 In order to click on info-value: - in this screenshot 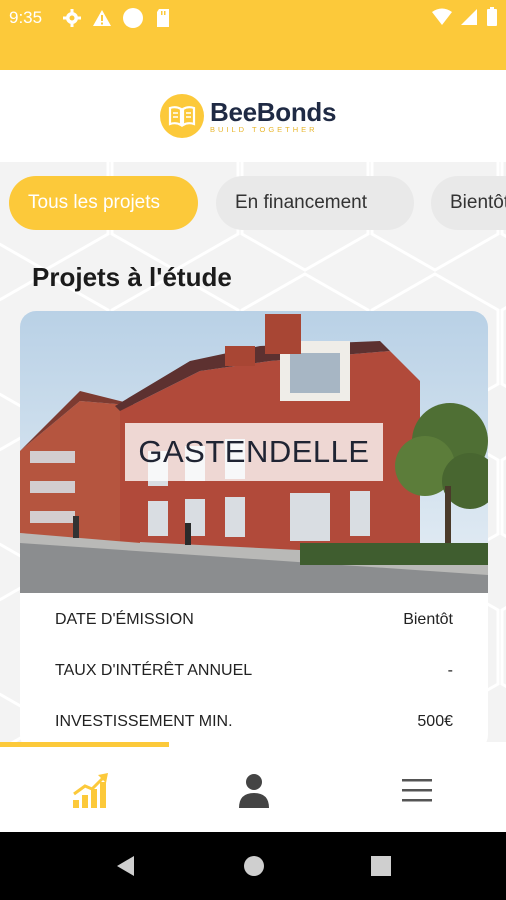, I will do `click(450, 670)`.